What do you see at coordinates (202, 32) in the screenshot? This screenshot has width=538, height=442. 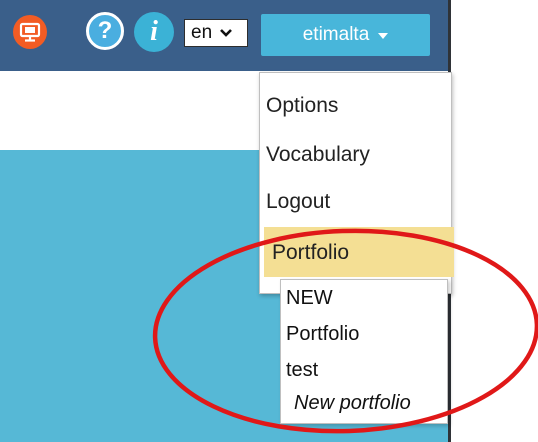 I see `language-value: en` at bounding box center [202, 32].